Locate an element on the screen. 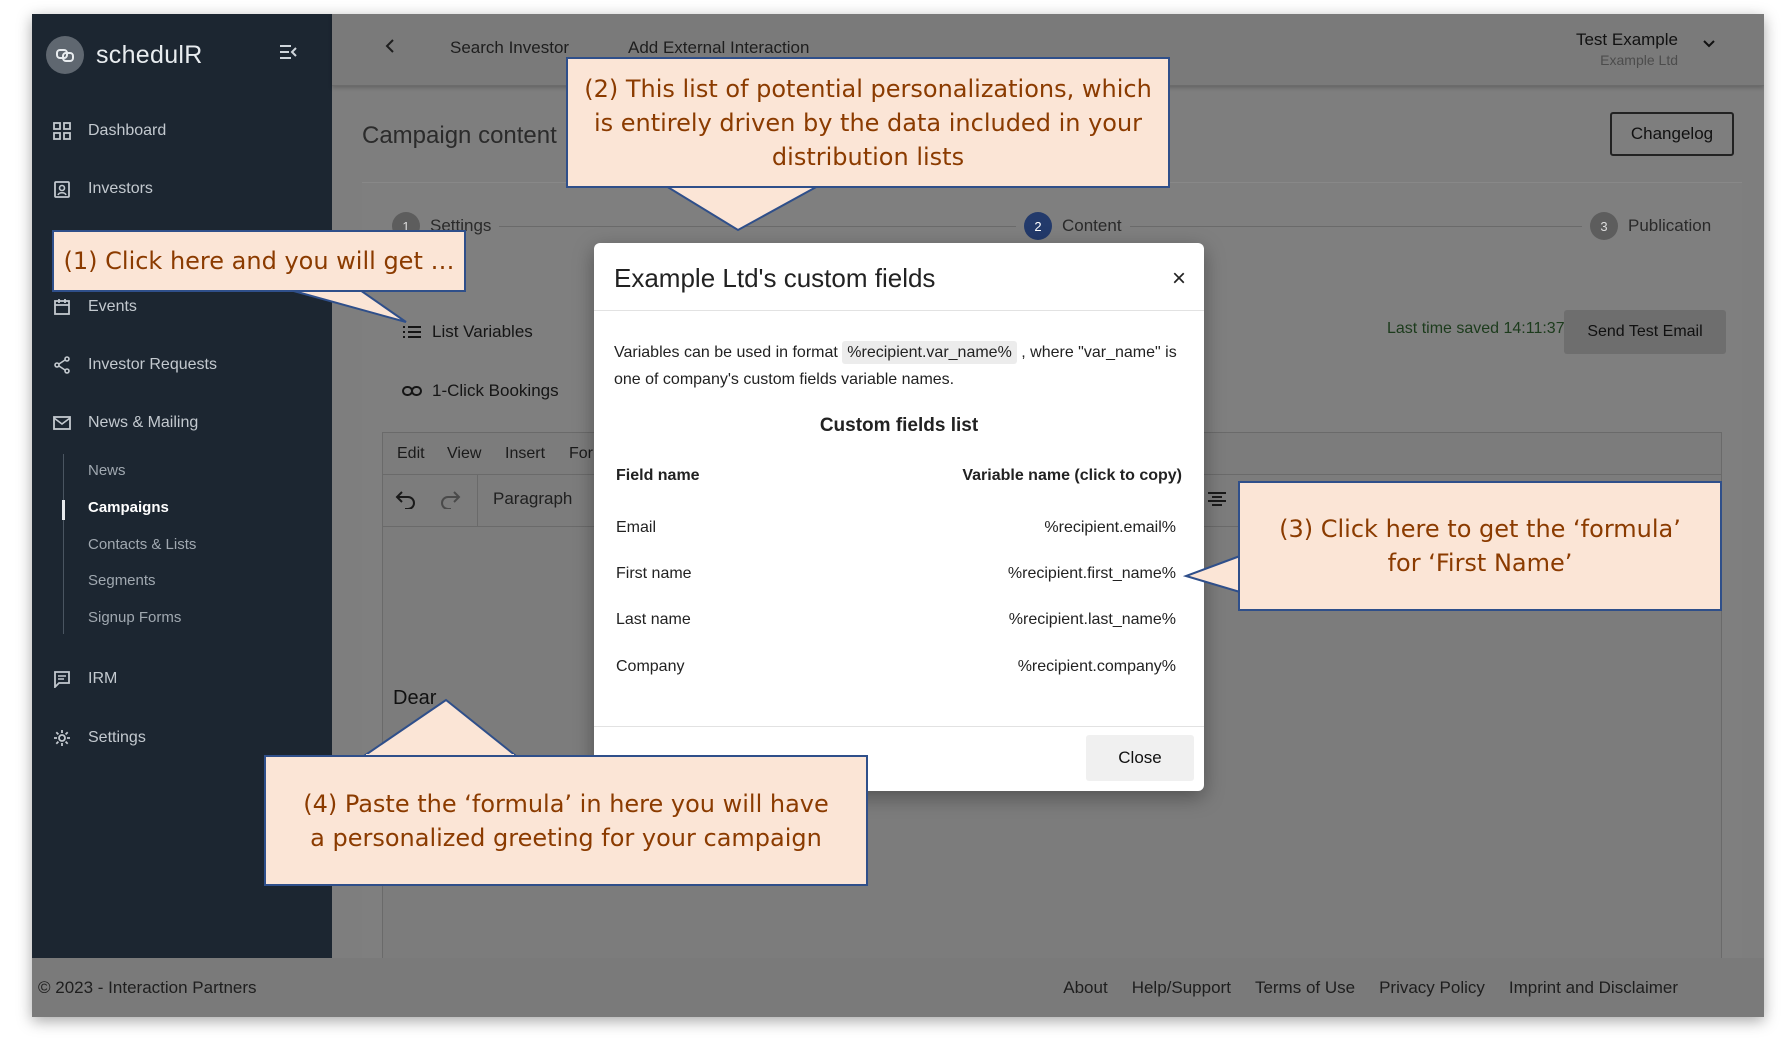  callout-1-pointer is located at coordinates (348, 306).